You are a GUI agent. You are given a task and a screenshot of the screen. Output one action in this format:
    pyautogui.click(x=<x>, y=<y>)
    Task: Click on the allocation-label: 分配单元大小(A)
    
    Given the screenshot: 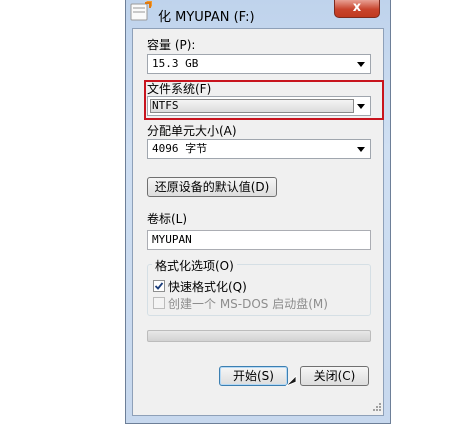 What is the action you would take?
    pyautogui.click(x=192, y=131)
    